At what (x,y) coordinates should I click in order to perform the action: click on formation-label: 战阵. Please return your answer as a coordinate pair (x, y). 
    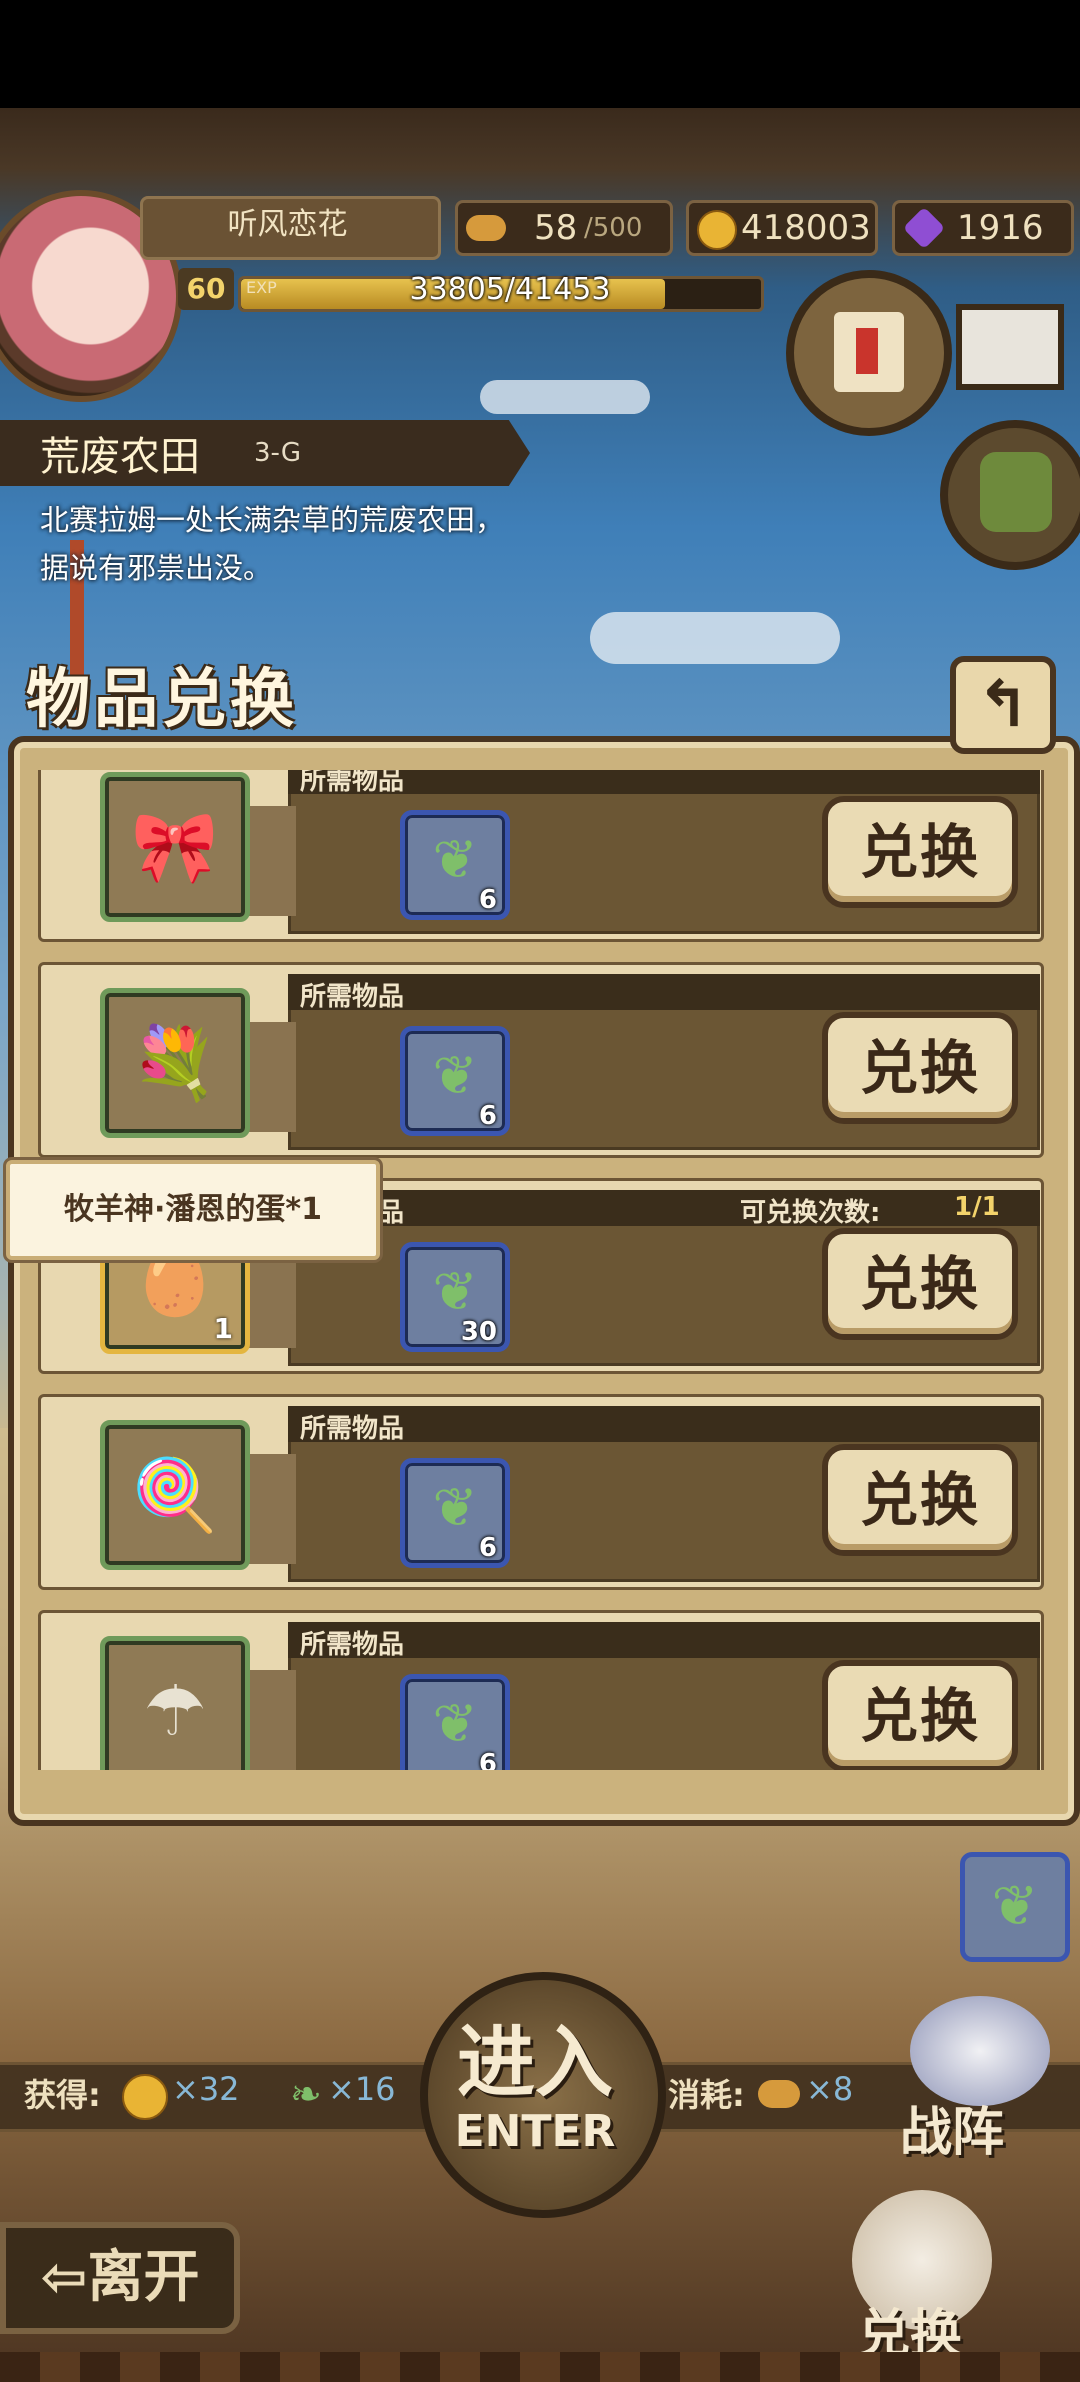
    Looking at the image, I should click on (952, 2133).